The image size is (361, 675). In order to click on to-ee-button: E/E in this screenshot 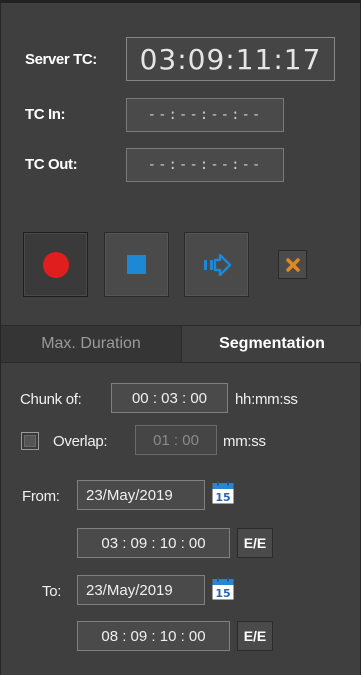, I will do `click(255, 636)`.